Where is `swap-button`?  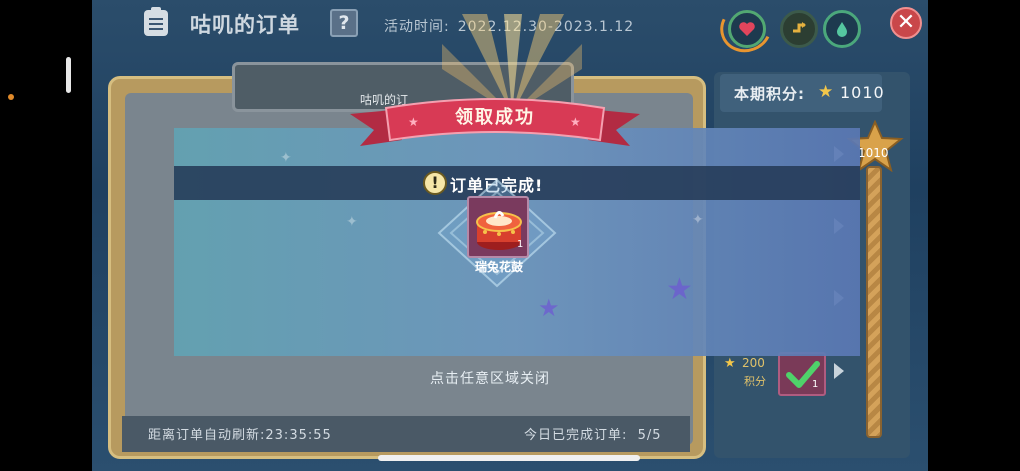
swap-button is located at coordinates (799, 29).